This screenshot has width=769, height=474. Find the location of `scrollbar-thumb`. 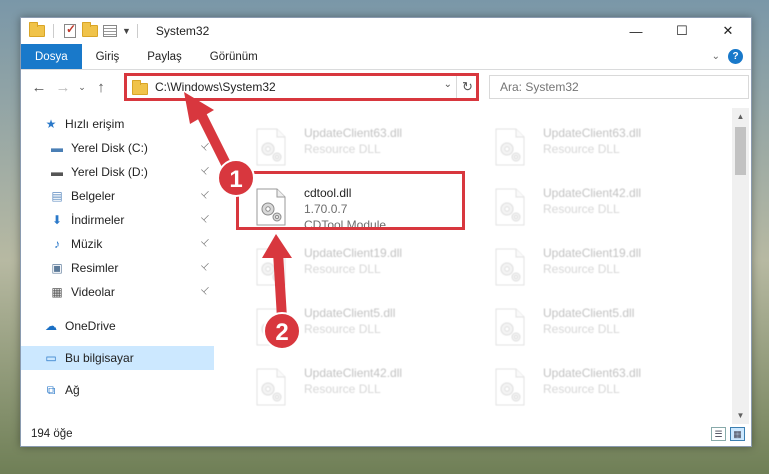

scrollbar-thumb is located at coordinates (740, 151).